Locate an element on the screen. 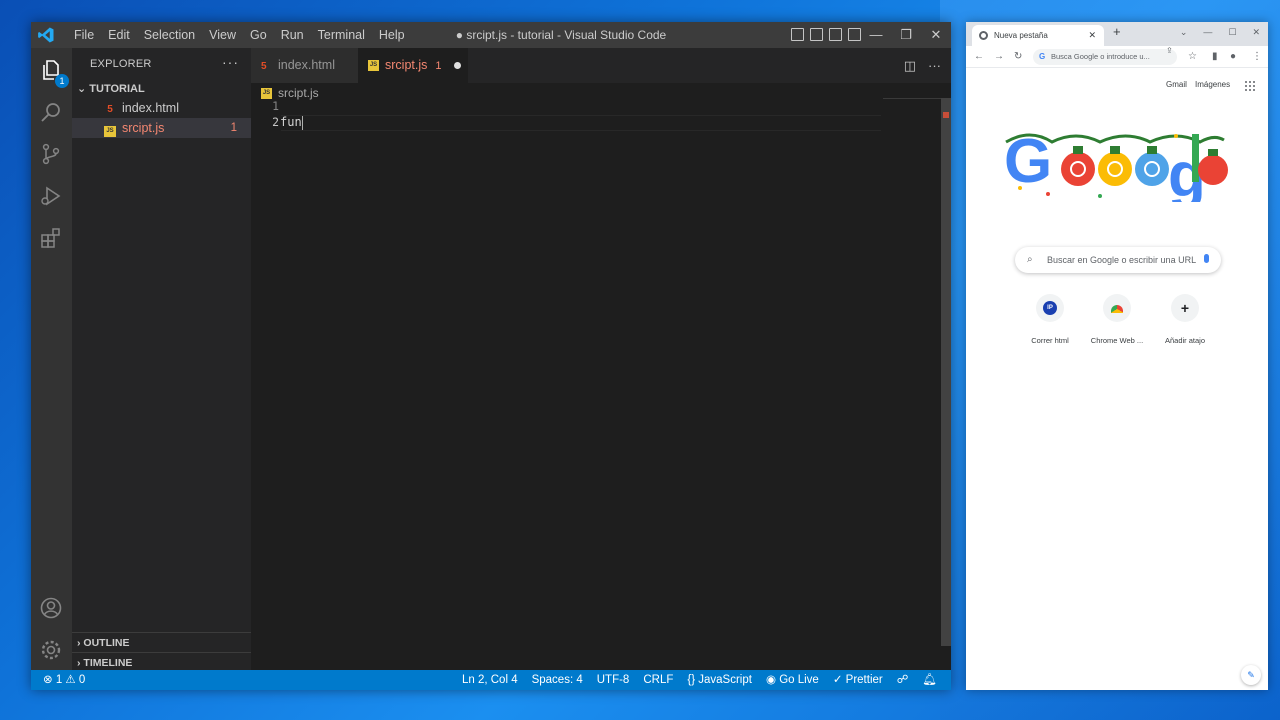 The image size is (1280, 720). customize-pencil-icon: ✎ is located at coordinates (1251, 675).